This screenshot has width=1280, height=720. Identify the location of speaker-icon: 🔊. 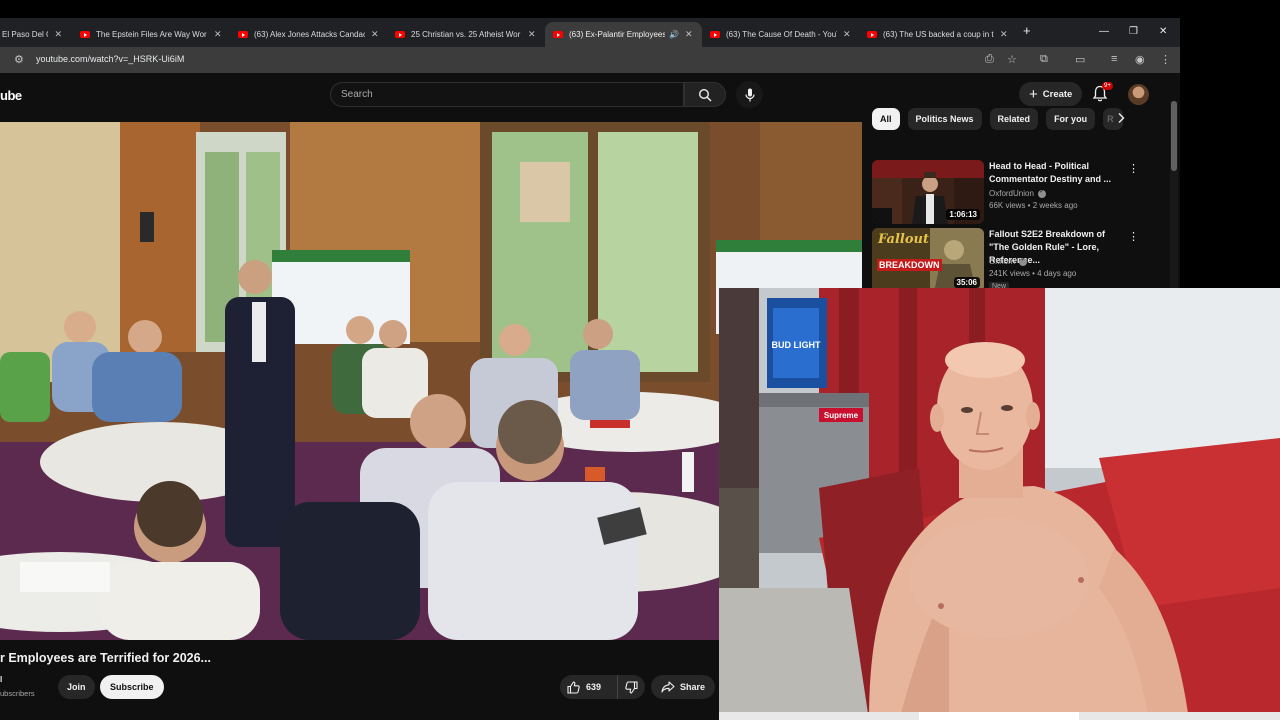
(674, 34).